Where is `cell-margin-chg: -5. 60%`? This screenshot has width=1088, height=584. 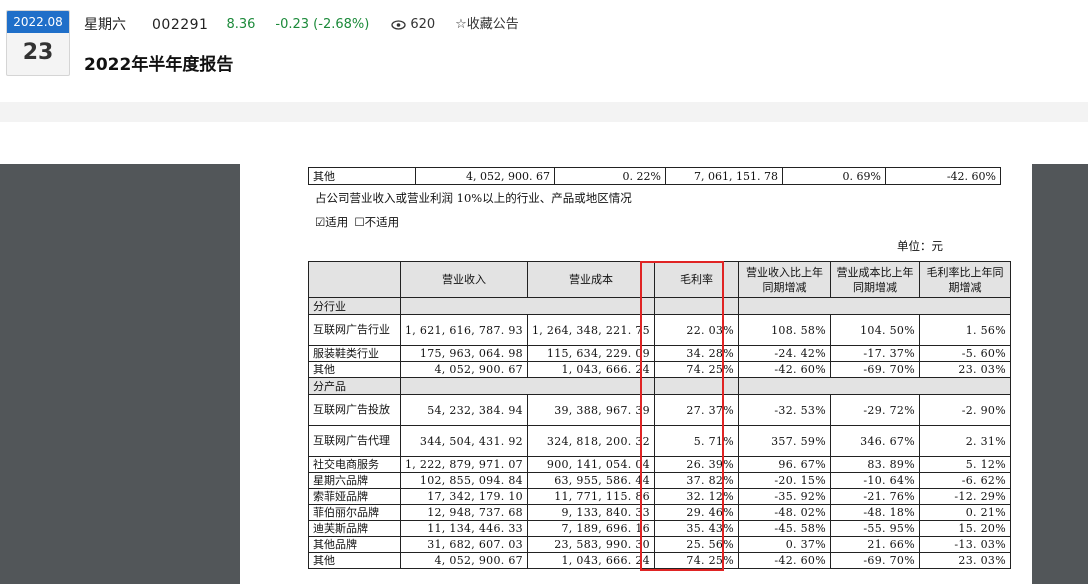
cell-margin-chg: -5. 60% is located at coordinates (964, 353).